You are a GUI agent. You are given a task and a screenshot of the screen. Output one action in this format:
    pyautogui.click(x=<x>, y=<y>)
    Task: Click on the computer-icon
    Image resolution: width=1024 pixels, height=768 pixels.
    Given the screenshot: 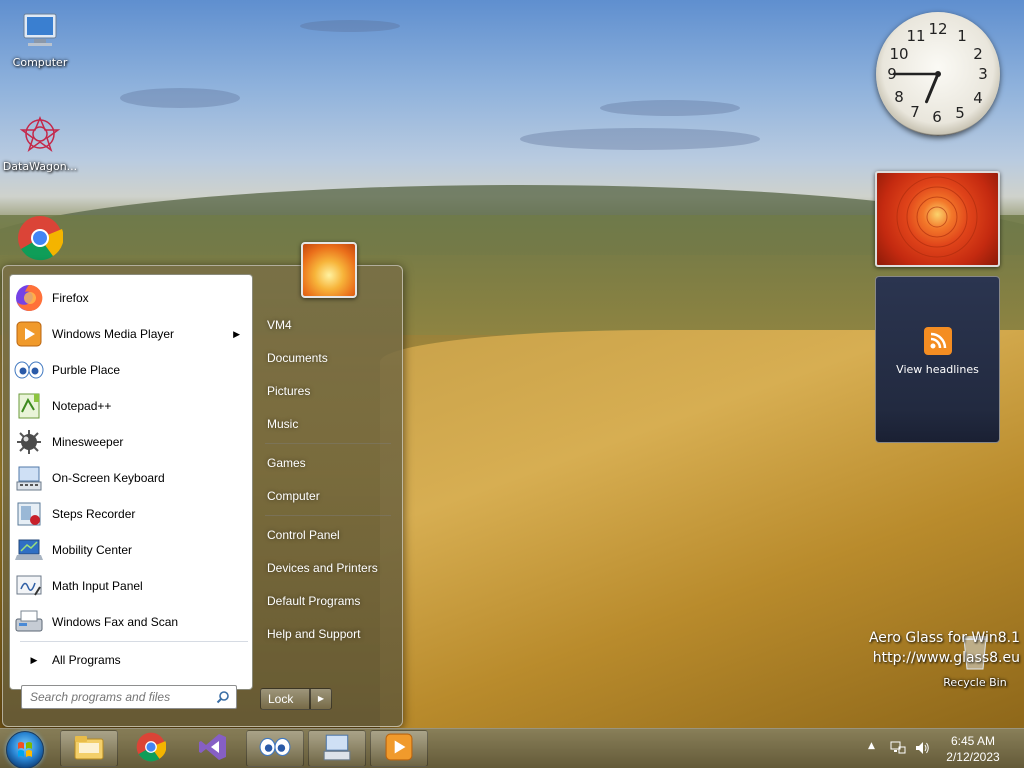 What is the action you would take?
    pyautogui.click(x=40, y=30)
    